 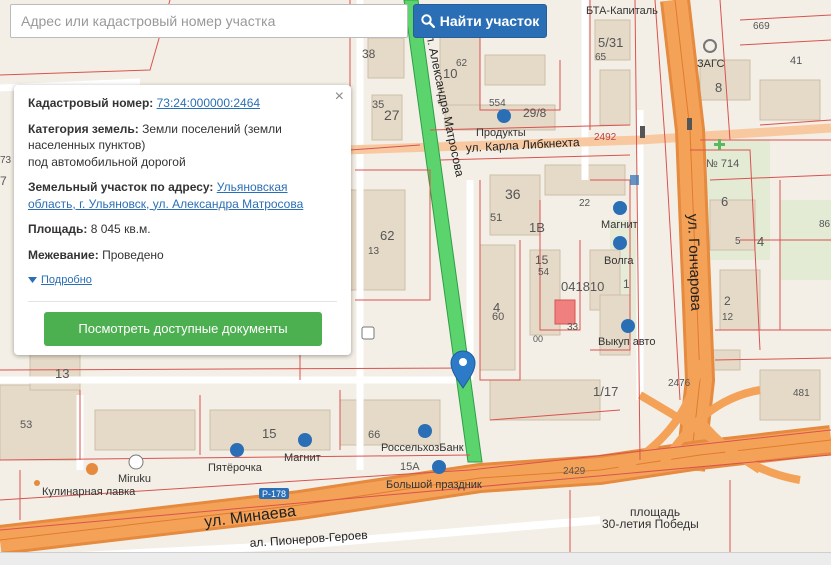 I want to click on land-category-value-2: населенных пунктов), so click(x=87, y=145).